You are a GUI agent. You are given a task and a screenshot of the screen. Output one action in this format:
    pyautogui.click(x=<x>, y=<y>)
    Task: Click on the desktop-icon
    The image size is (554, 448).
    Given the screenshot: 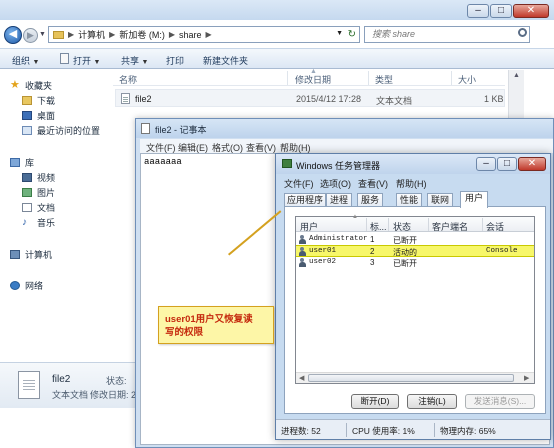 What is the action you would take?
    pyautogui.click(x=27, y=115)
    